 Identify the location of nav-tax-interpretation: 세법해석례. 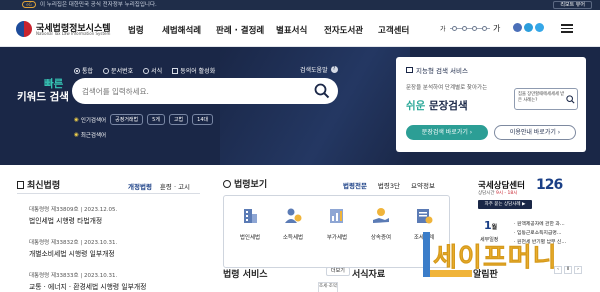
(189, 30).